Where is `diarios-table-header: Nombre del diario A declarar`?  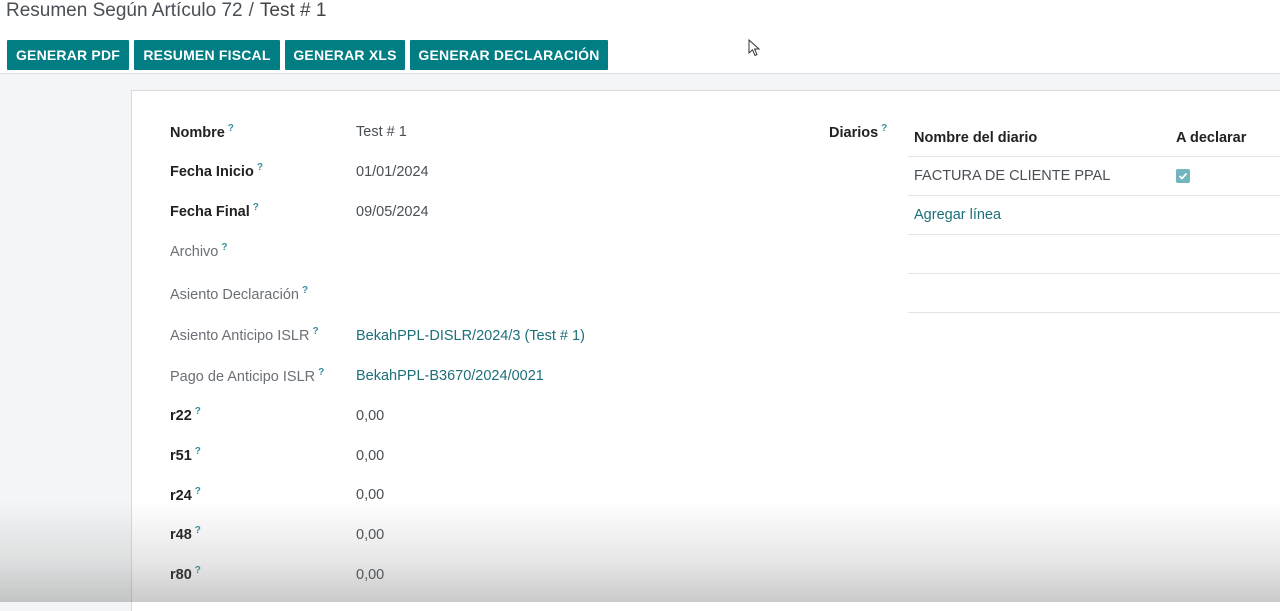 diarios-table-header: Nombre del diario A declarar is located at coordinates (1094, 137).